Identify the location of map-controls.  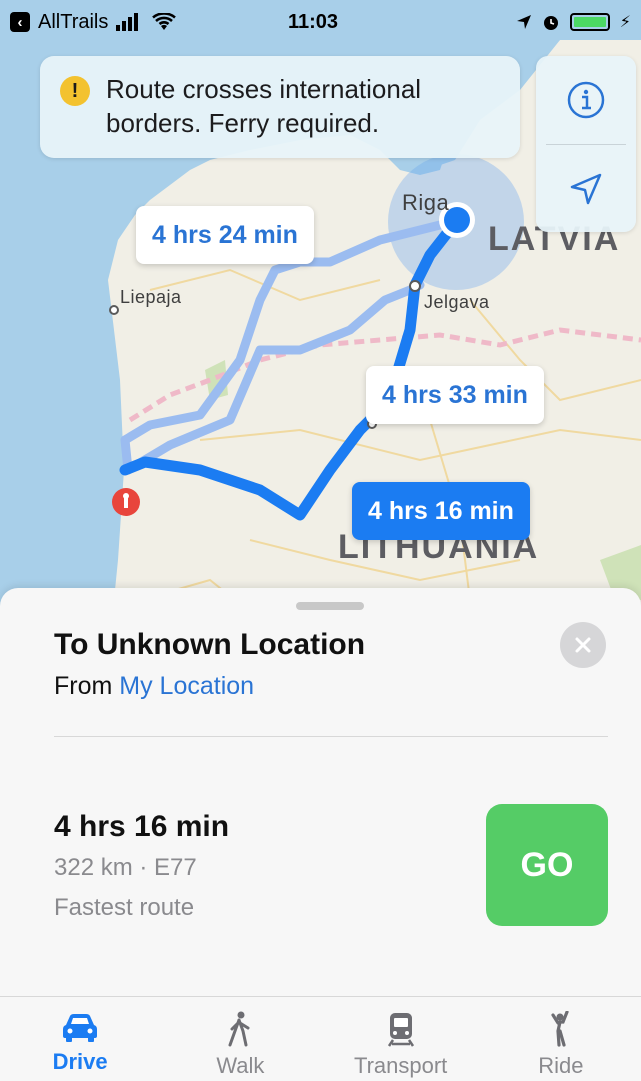
(586, 144).